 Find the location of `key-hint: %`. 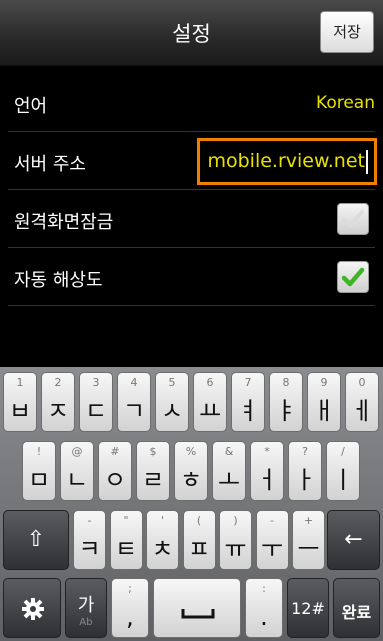

key-hint: % is located at coordinates (191, 451).